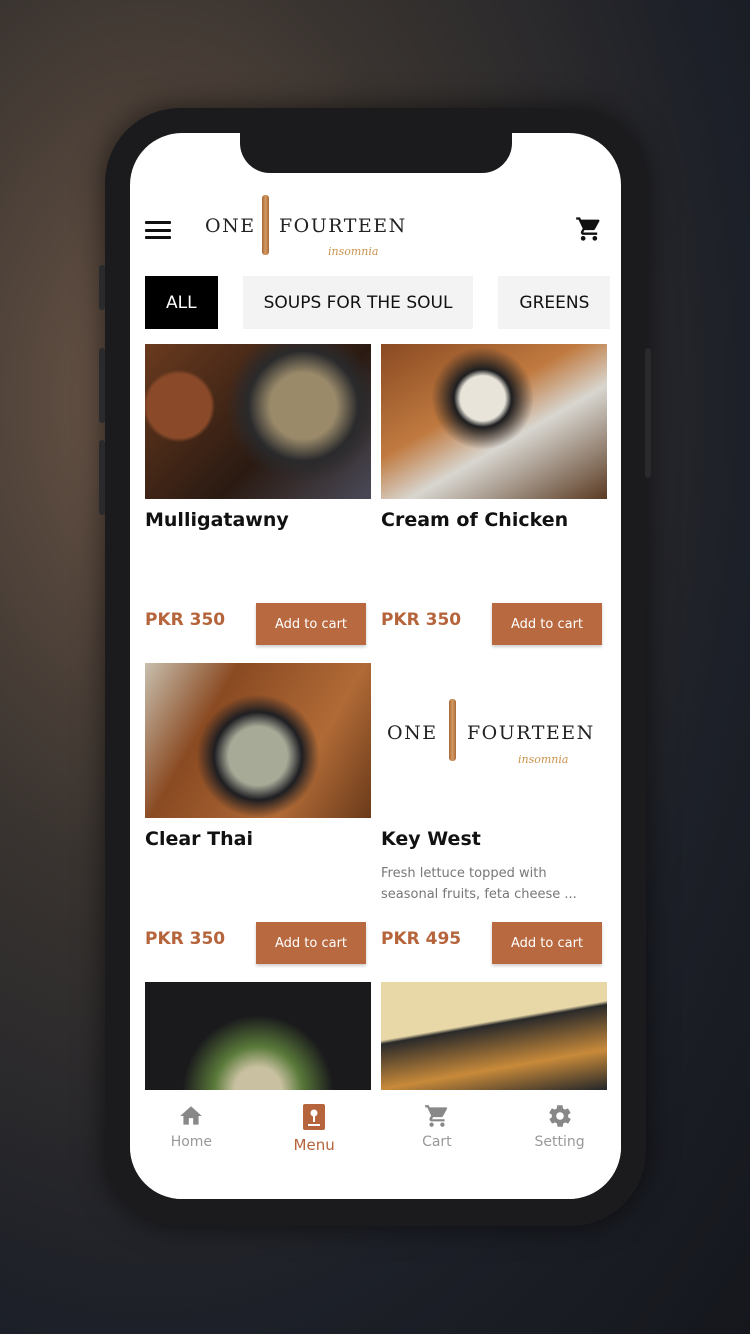 The height and width of the screenshot is (1334, 750). Describe the element at coordinates (181, 302) in the screenshot. I see `tab-all: ALL` at that location.